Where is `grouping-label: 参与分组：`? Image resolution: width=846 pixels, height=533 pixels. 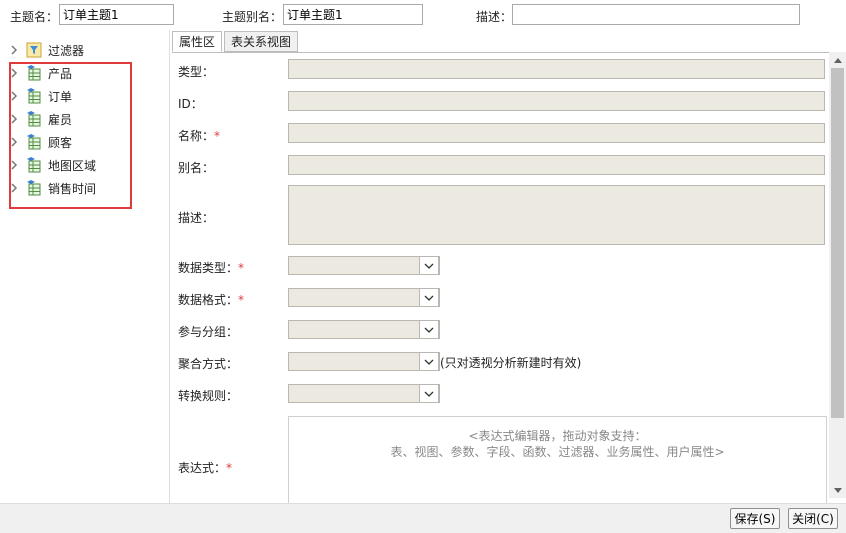 grouping-label: 参与分组： is located at coordinates (208, 332).